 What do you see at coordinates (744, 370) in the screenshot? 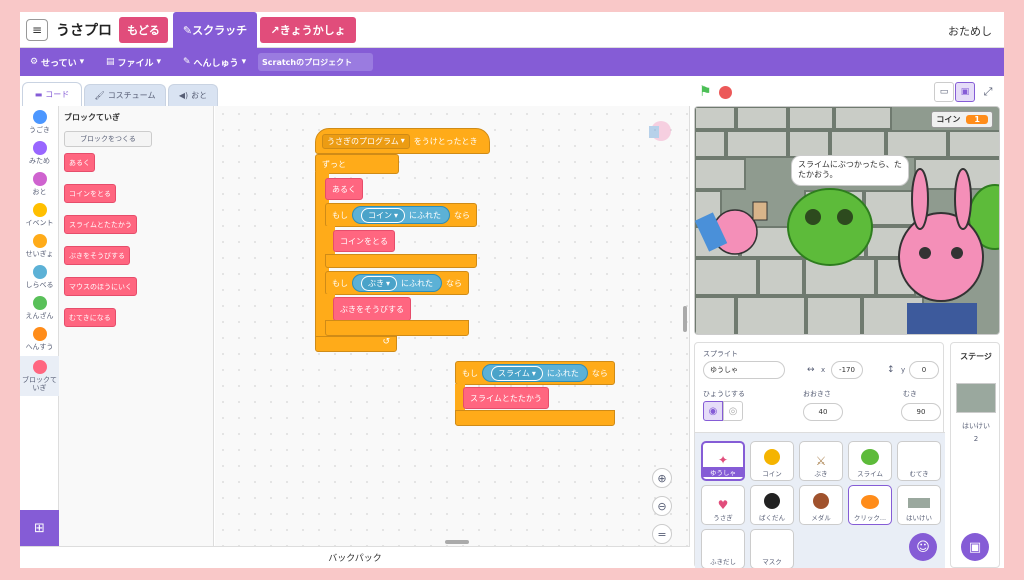
I see `sprite-name-input: ゆうしゃ` at bounding box center [744, 370].